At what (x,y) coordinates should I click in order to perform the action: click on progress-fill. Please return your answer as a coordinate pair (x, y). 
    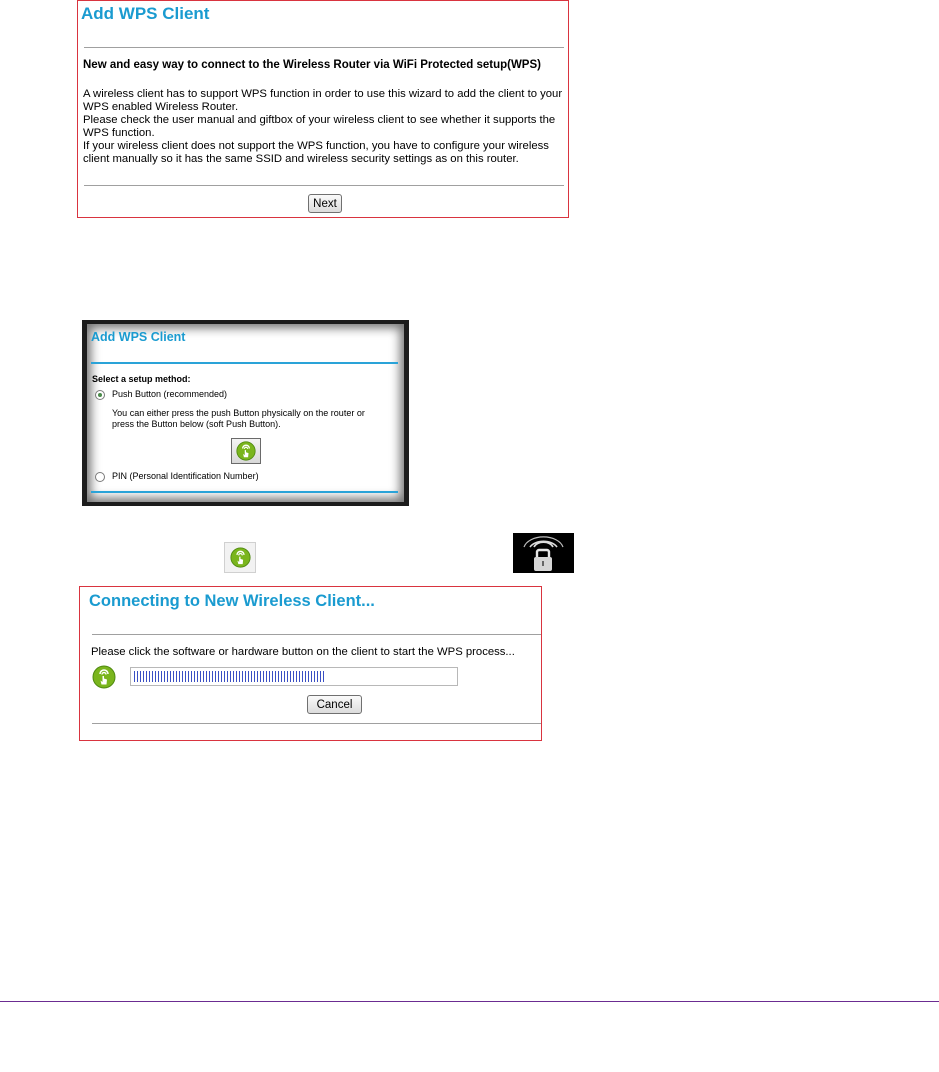
    Looking at the image, I should click on (230, 676).